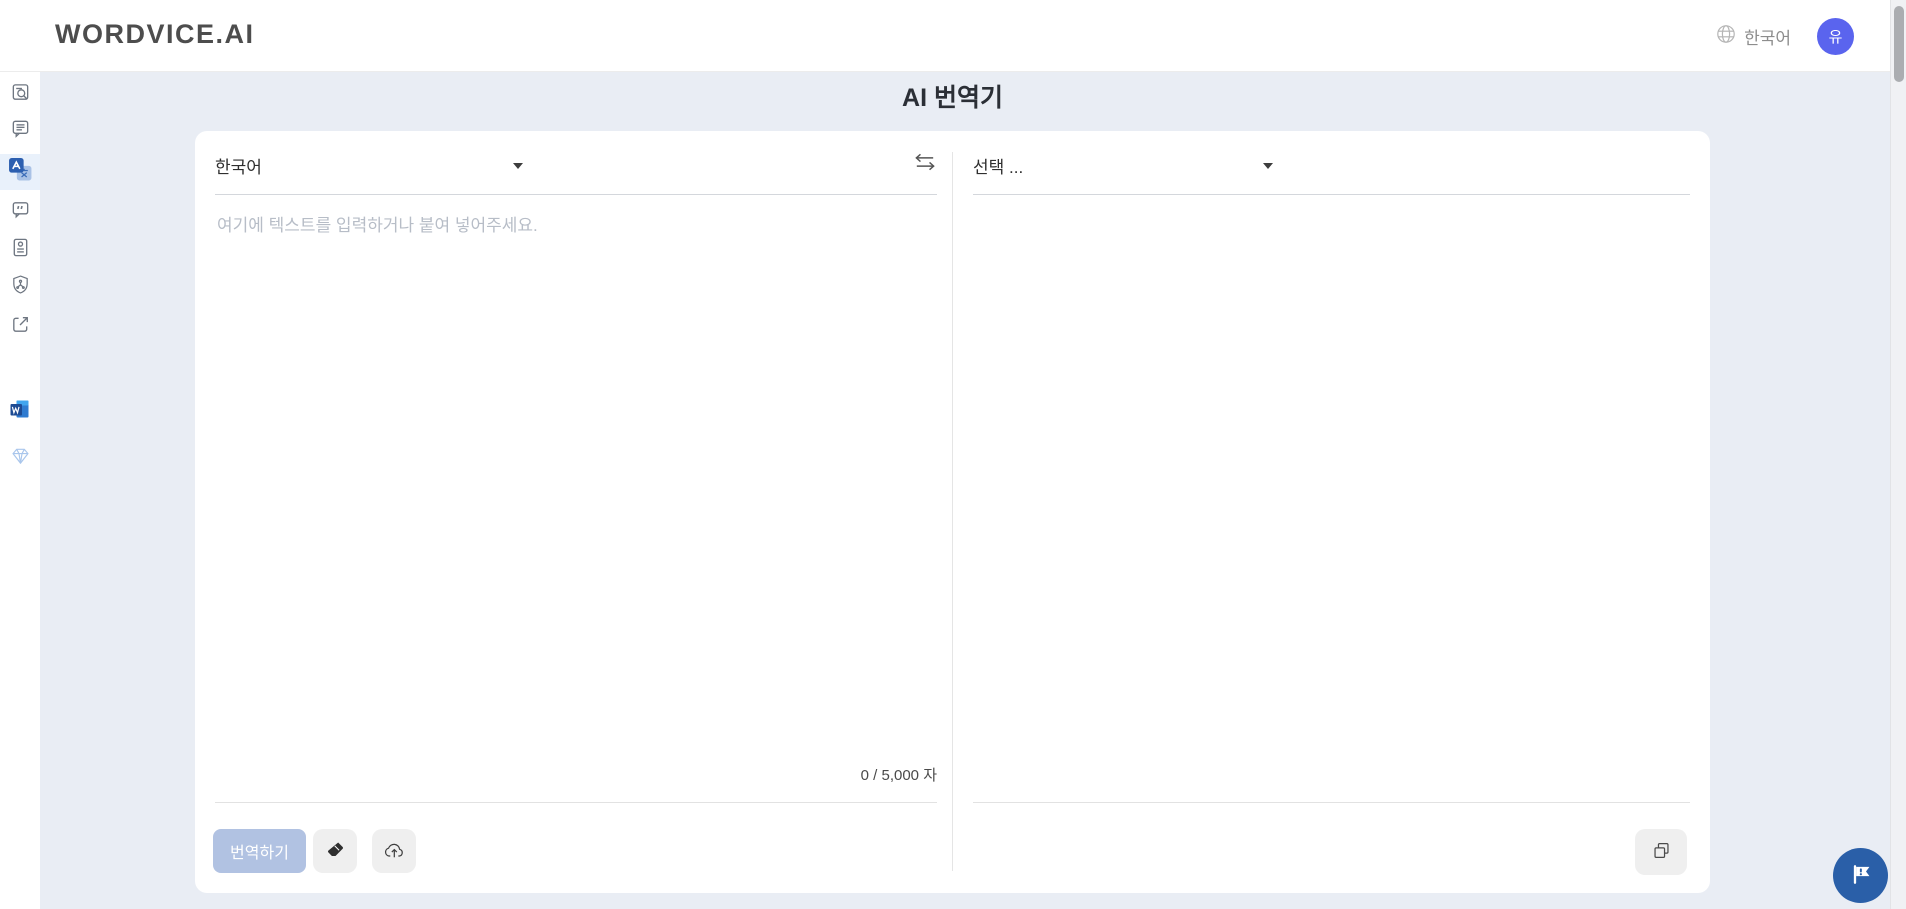 The height and width of the screenshot is (909, 1906). Describe the element at coordinates (1899, 44) in the screenshot. I see `scrollbar-thumb` at that location.